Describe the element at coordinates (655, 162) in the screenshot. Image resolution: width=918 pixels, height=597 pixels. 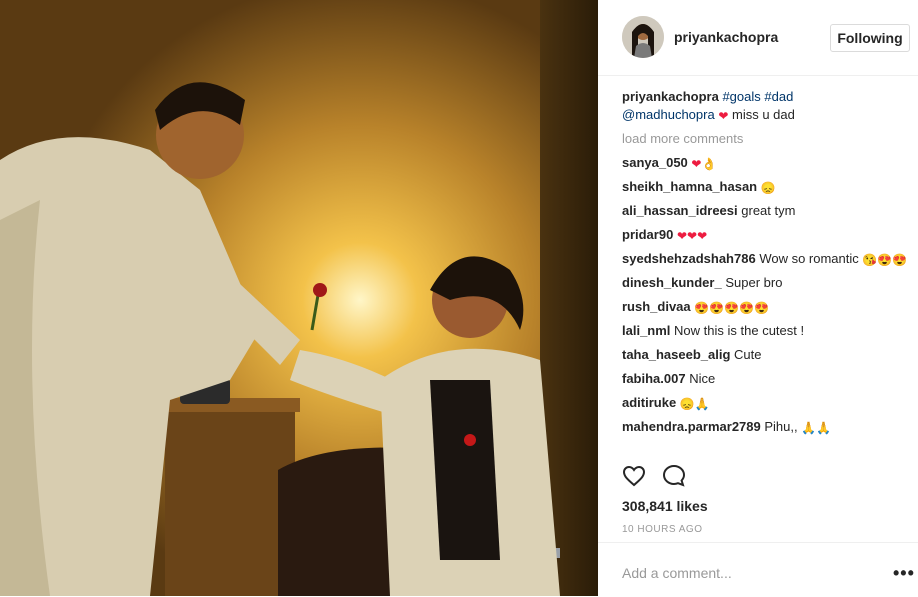
I see `comment-username: sanya_050` at that location.